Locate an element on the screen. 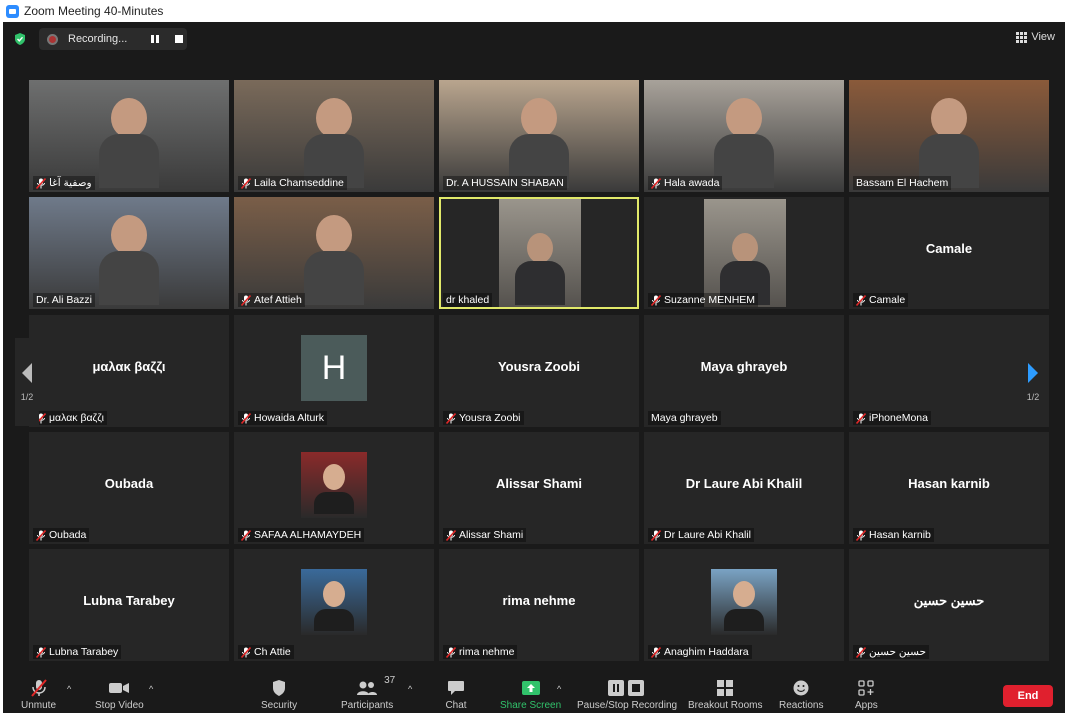 This screenshot has width=1067, height=713. video-options-chevron-icon: ^ is located at coordinates (151, 689).